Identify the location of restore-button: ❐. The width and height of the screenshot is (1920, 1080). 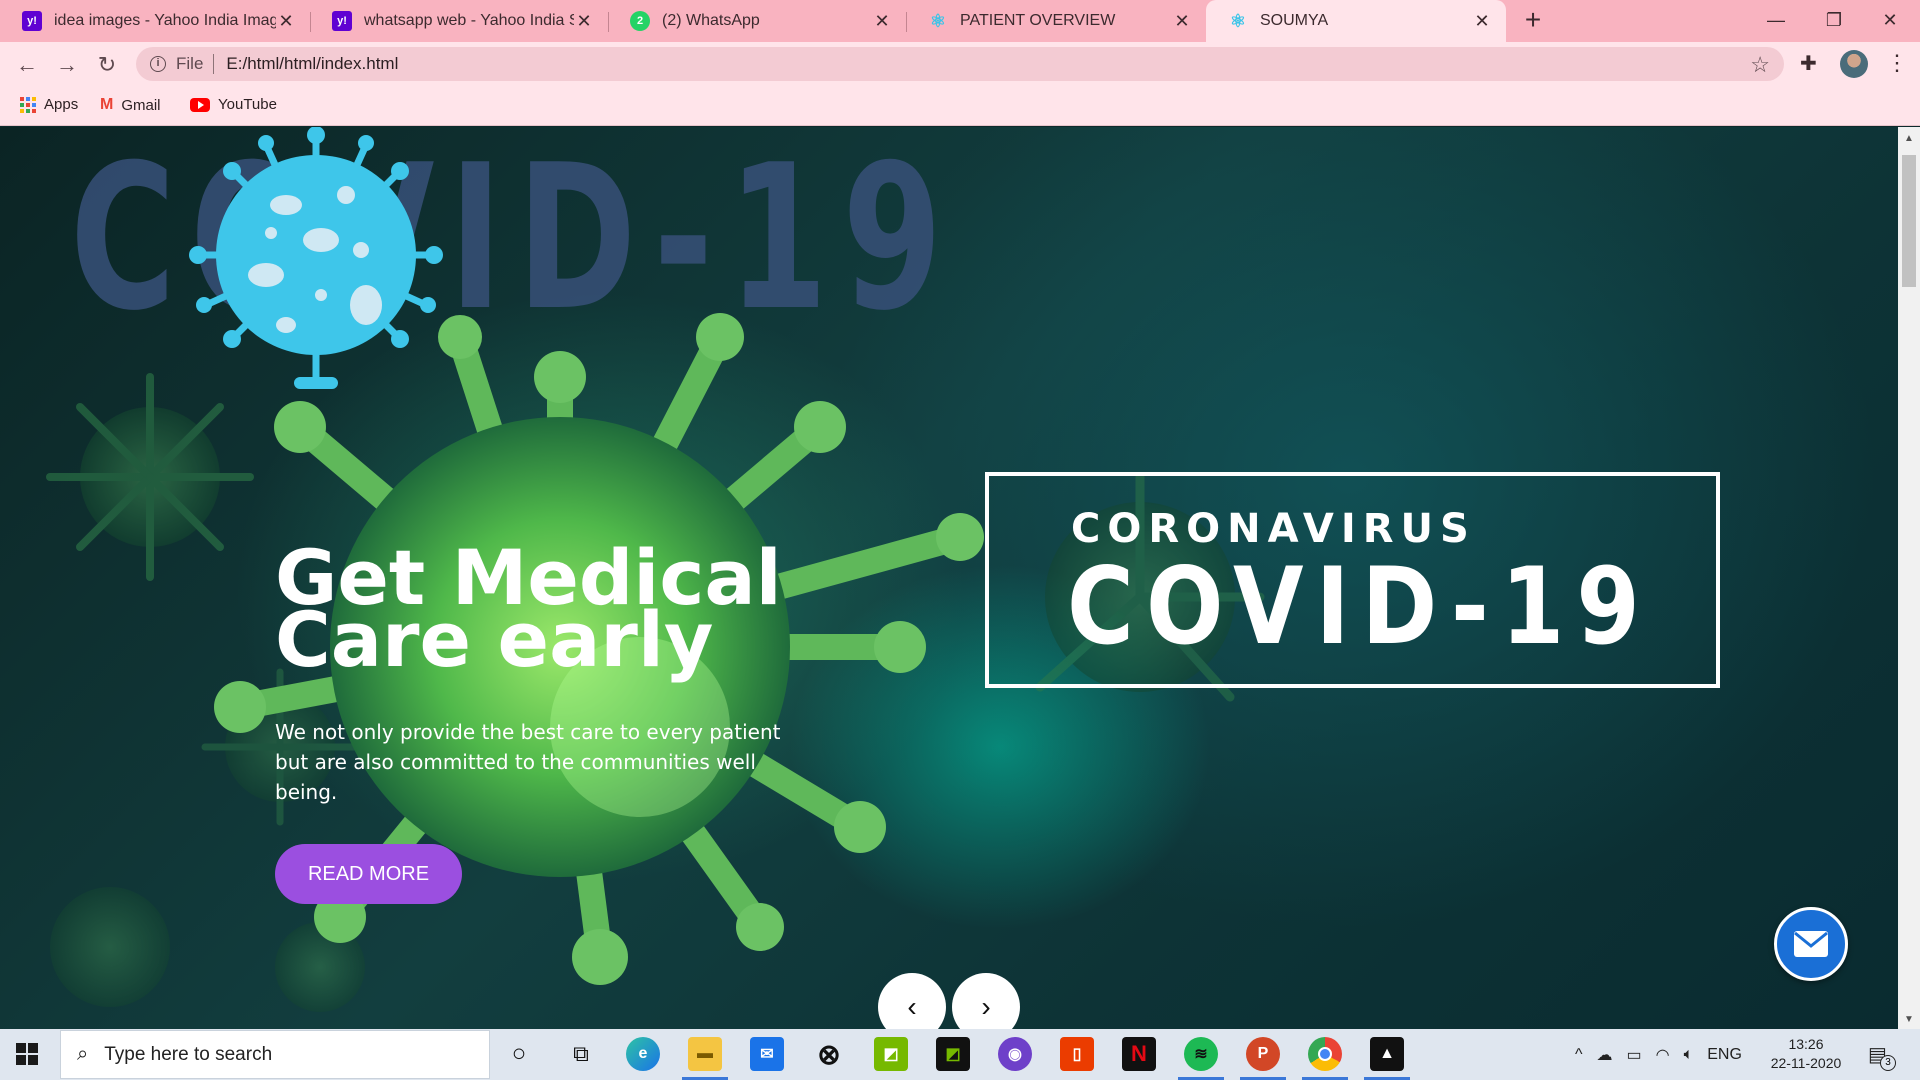
(1834, 20).